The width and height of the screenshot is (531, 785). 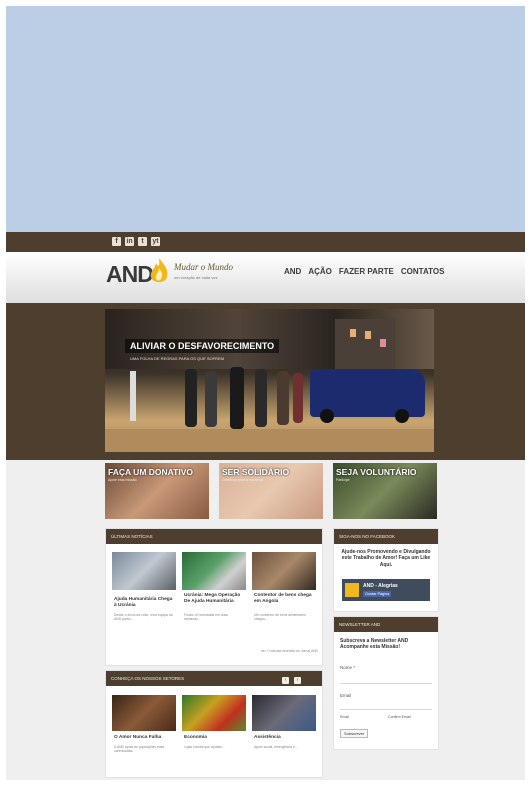 I want to click on linkedin-icon: in, so click(x=129, y=241).